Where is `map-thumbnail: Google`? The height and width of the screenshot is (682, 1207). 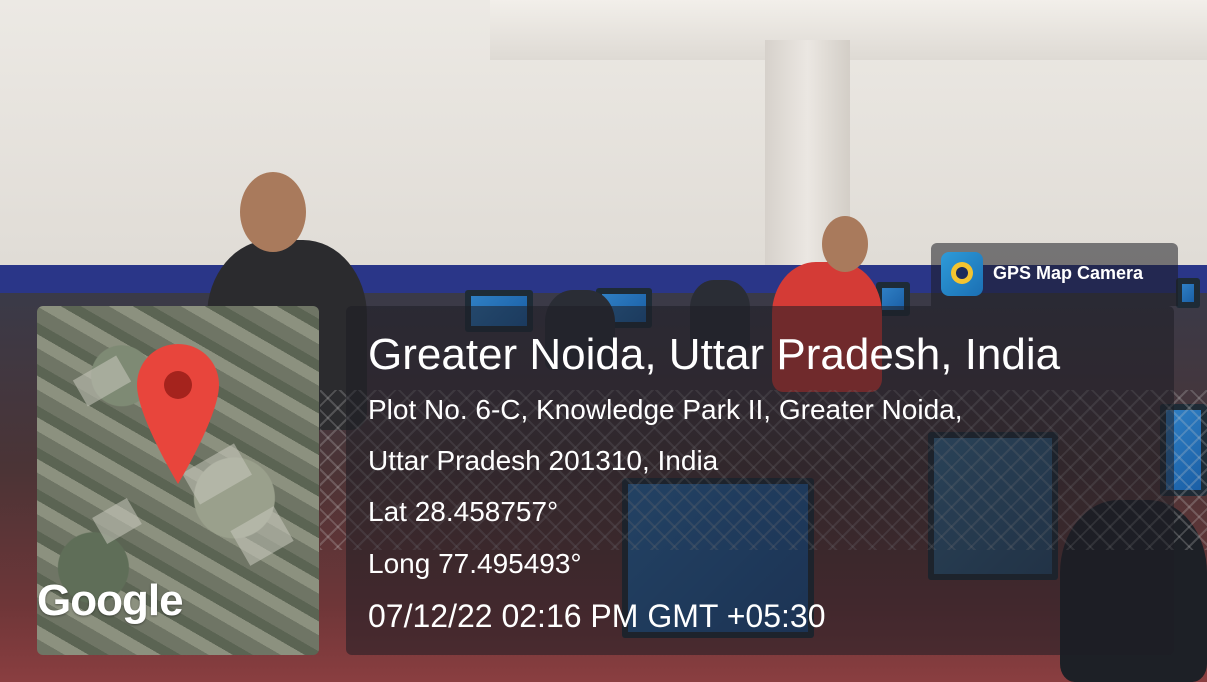
map-thumbnail: Google is located at coordinates (178, 480).